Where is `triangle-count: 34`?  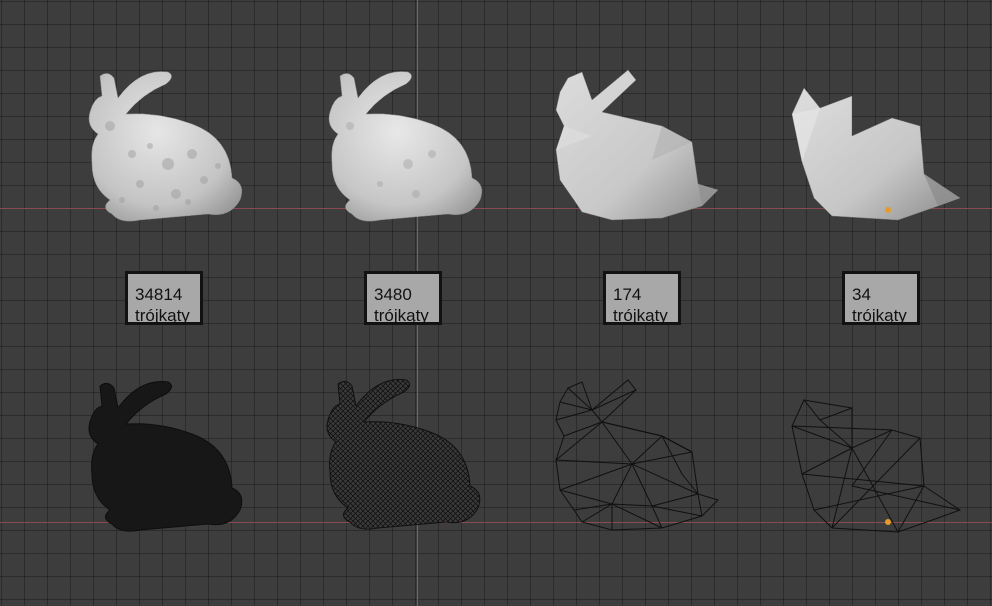
triangle-count: 34 is located at coordinates (861, 294).